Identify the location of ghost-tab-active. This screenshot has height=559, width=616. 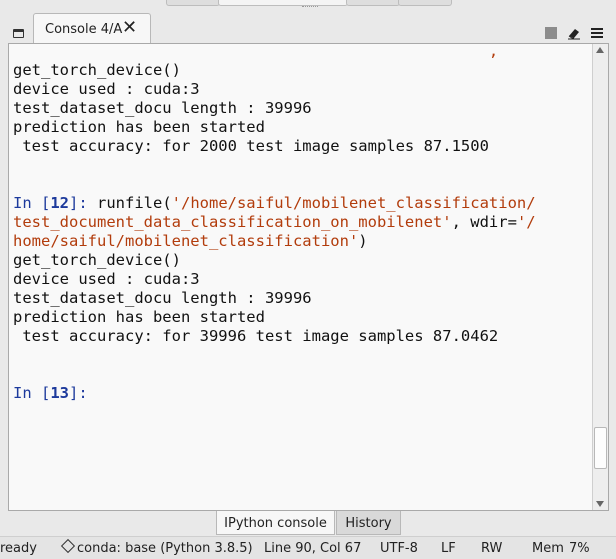
(283, 3).